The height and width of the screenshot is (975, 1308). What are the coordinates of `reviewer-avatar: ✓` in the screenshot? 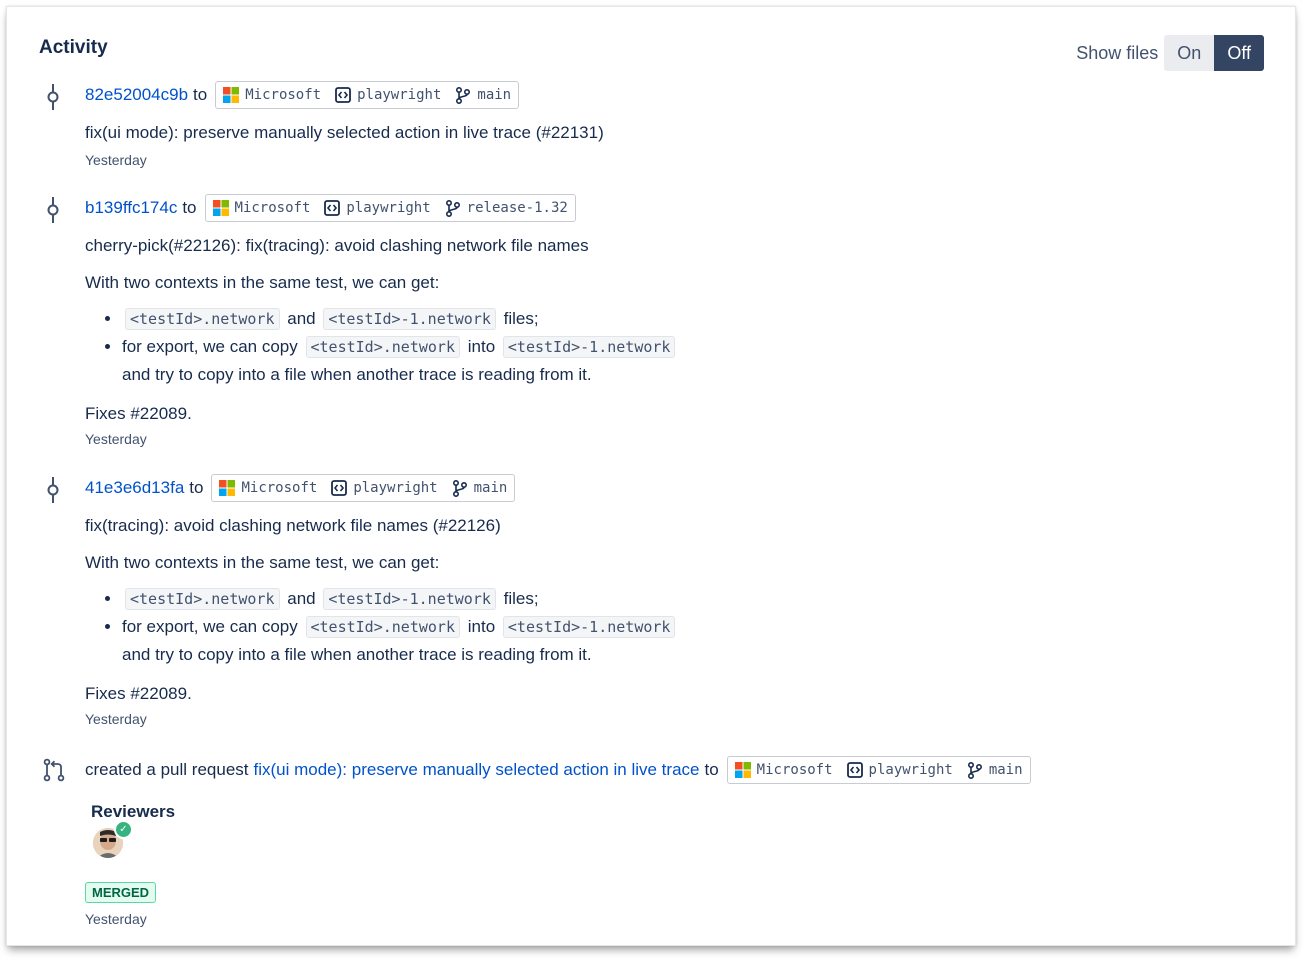 It's located at (113, 840).